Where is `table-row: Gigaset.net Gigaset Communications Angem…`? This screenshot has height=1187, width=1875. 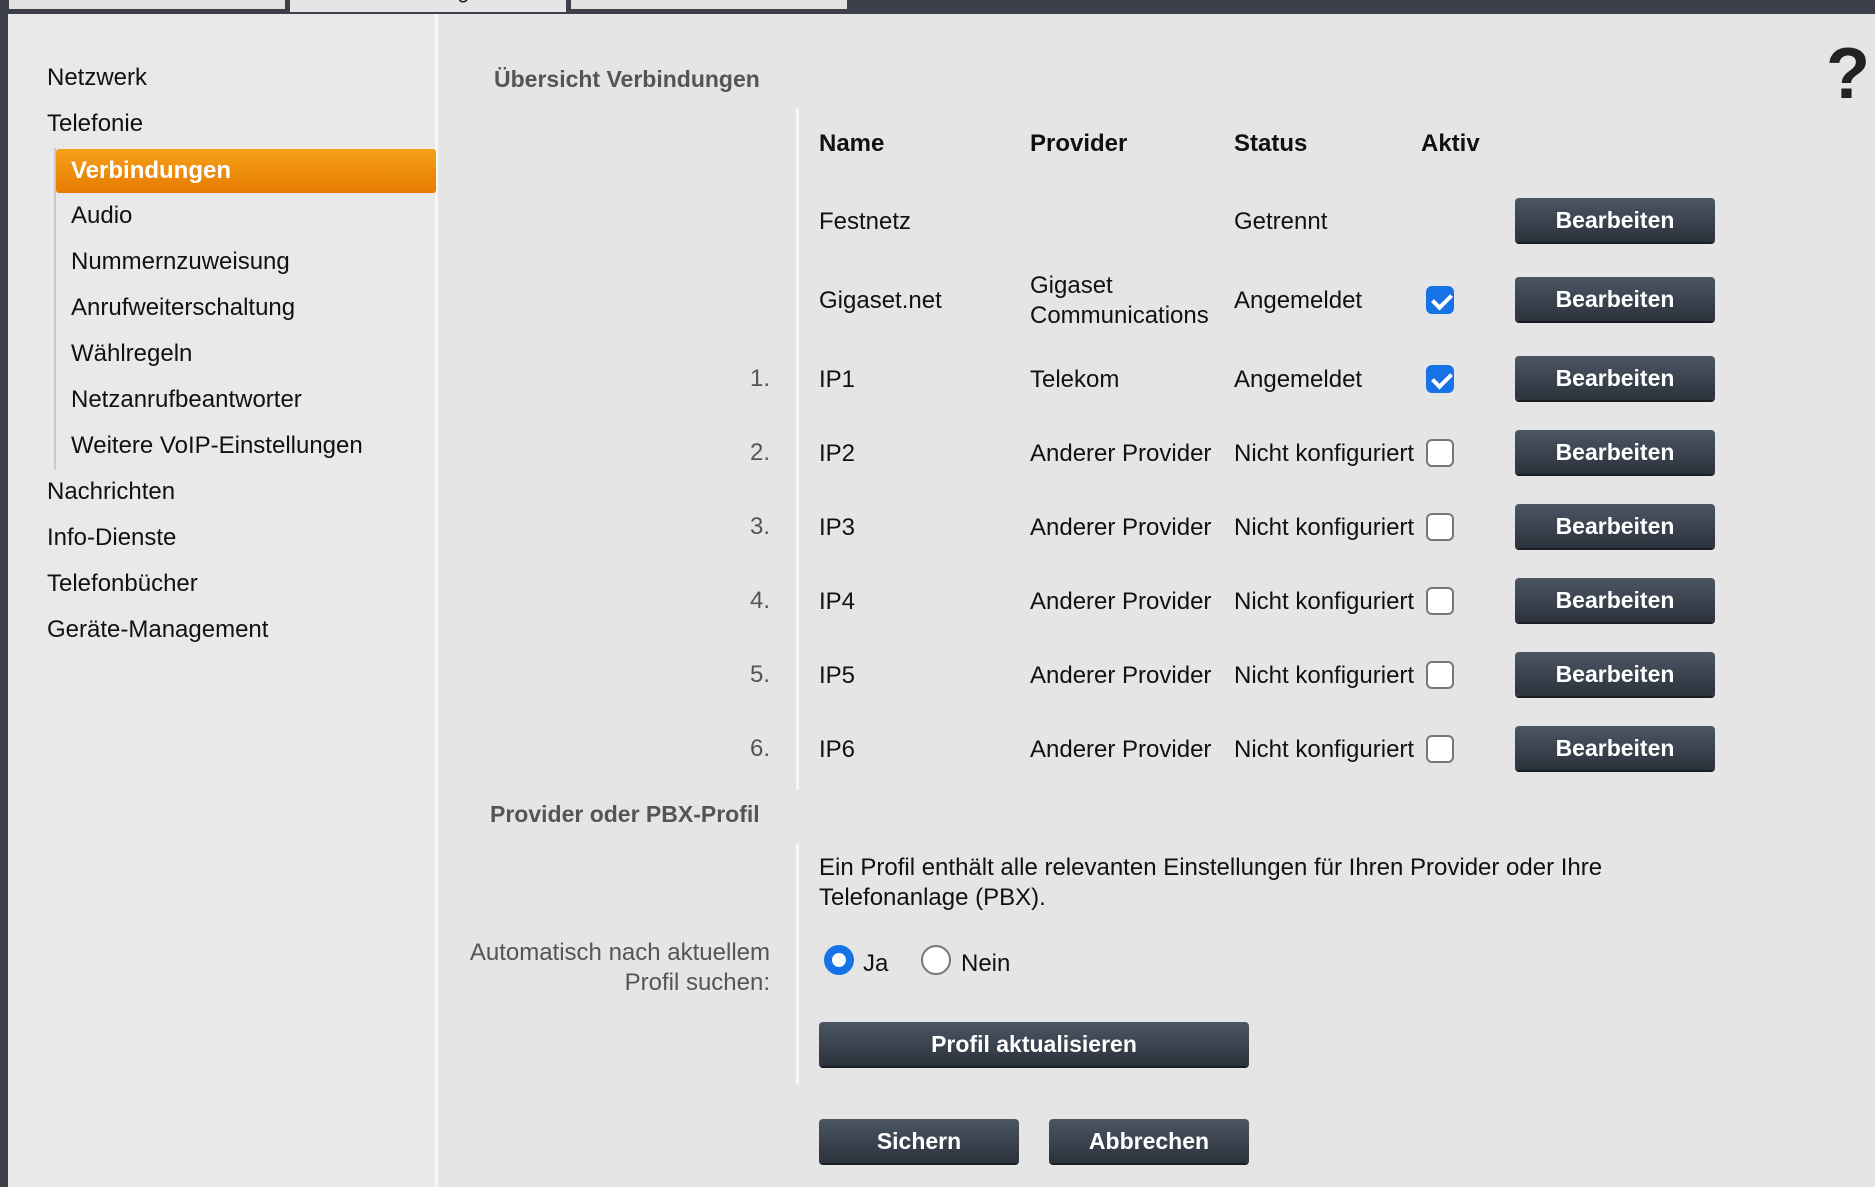 table-row: Gigaset.net Gigaset Communications Angem… is located at coordinates (937, 309).